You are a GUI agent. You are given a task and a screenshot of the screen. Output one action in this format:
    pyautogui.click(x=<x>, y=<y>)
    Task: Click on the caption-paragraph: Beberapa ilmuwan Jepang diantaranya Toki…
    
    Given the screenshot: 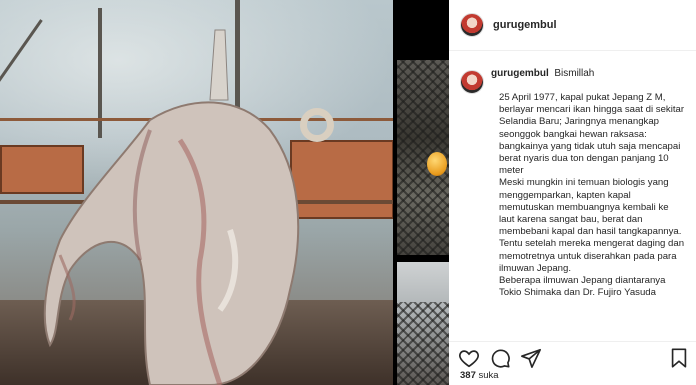 What is the action you would take?
    pyautogui.click(x=582, y=287)
    